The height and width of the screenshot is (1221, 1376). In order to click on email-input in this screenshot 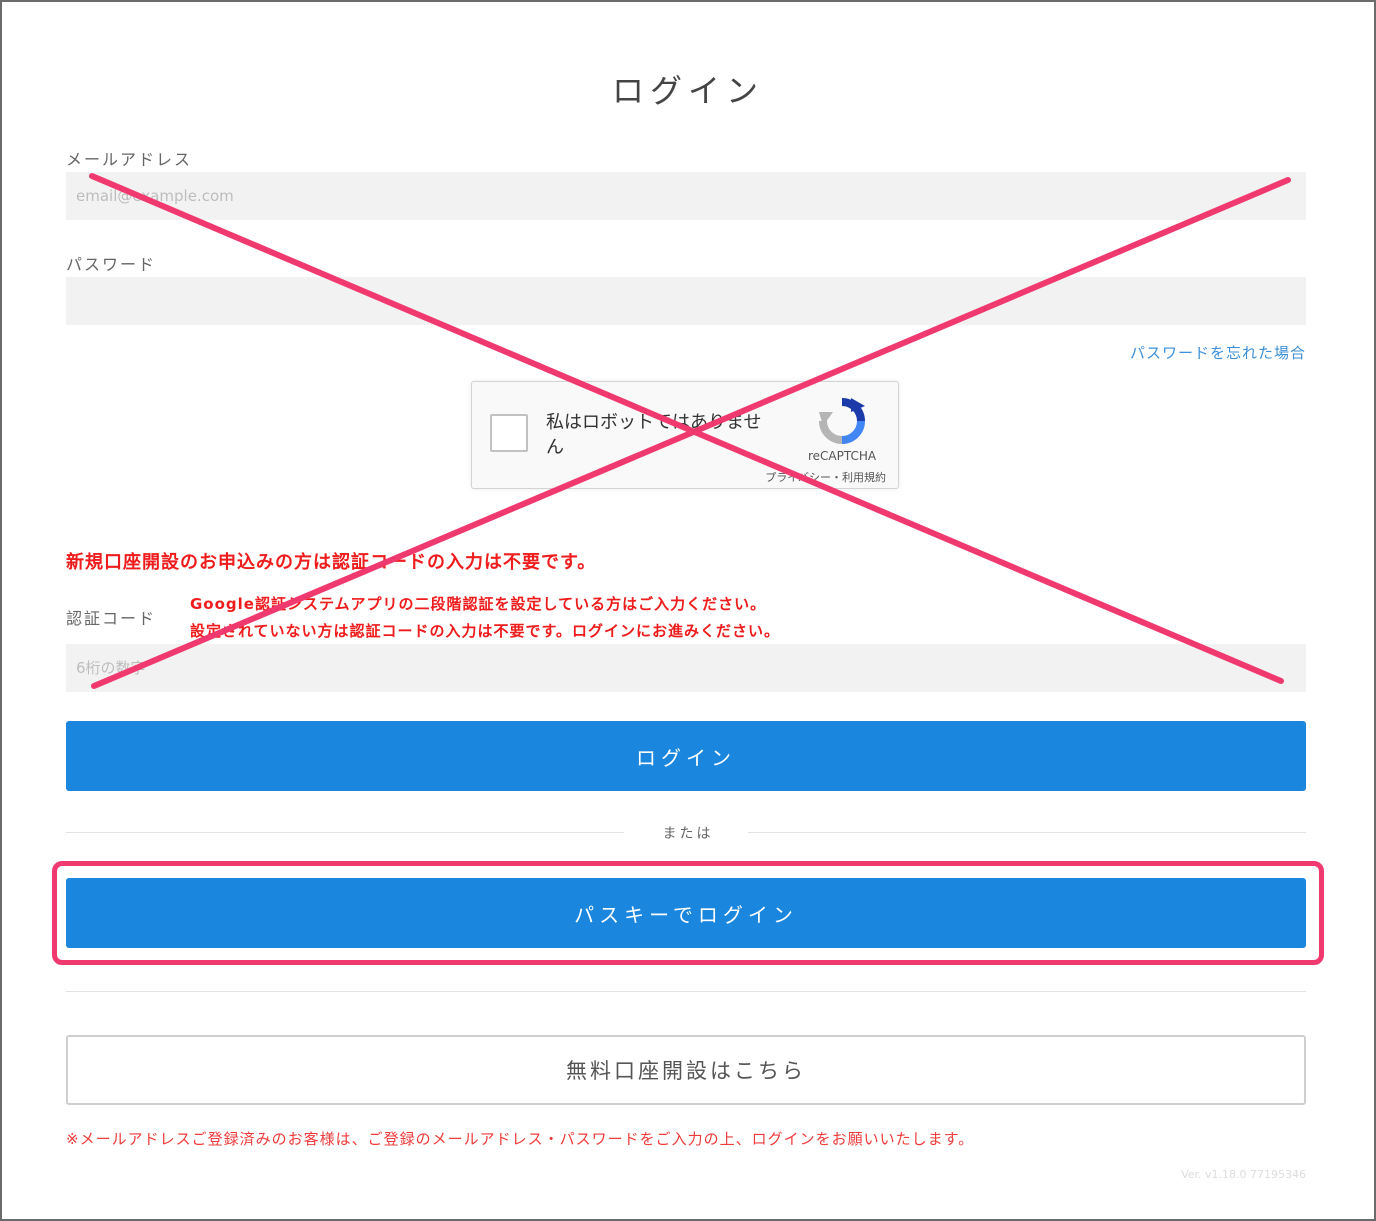, I will do `click(686, 196)`.